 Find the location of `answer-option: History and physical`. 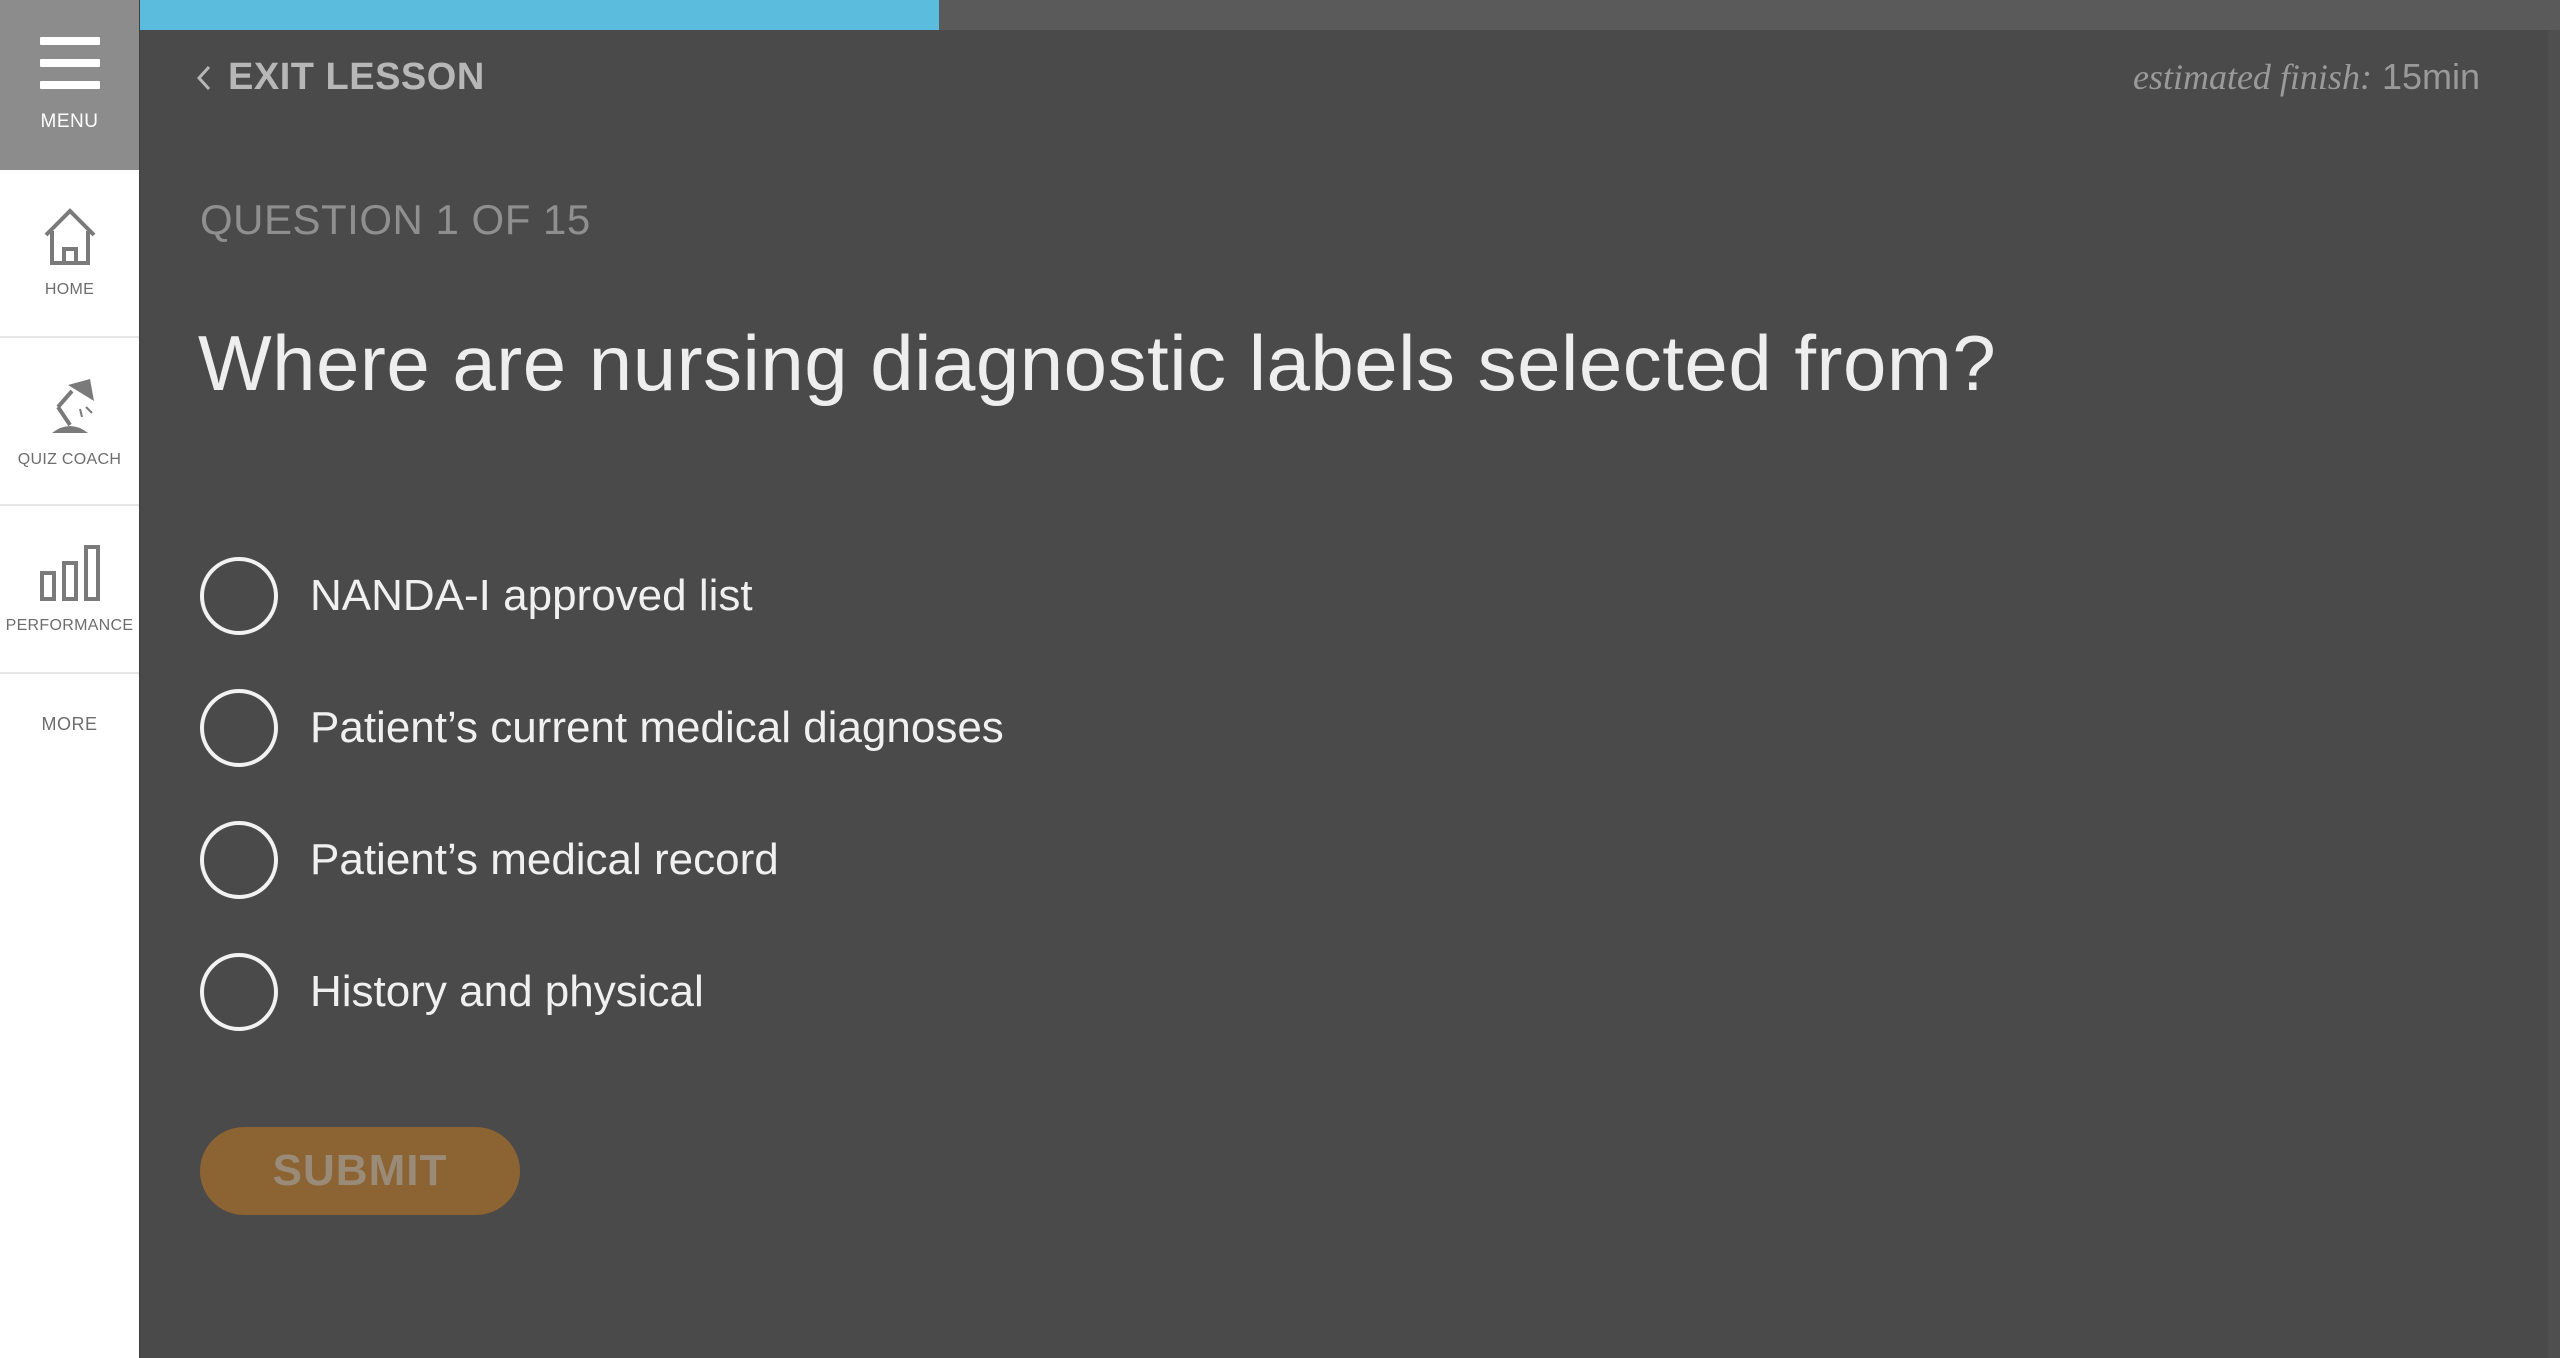

answer-option: History and physical is located at coordinates (602, 992).